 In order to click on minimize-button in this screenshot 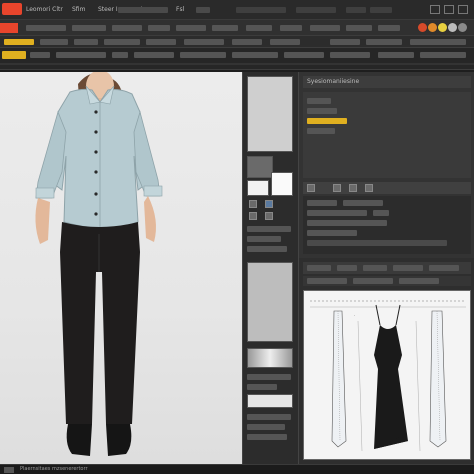, I will do `click(435, 9)`.